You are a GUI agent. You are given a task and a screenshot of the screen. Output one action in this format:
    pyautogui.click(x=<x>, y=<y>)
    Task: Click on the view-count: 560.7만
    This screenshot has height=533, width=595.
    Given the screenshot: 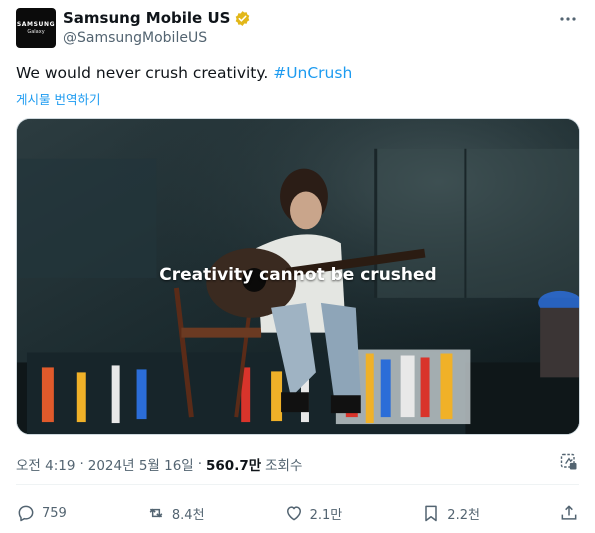 What is the action you would take?
    pyautogui.click(x=234, y=466)
    